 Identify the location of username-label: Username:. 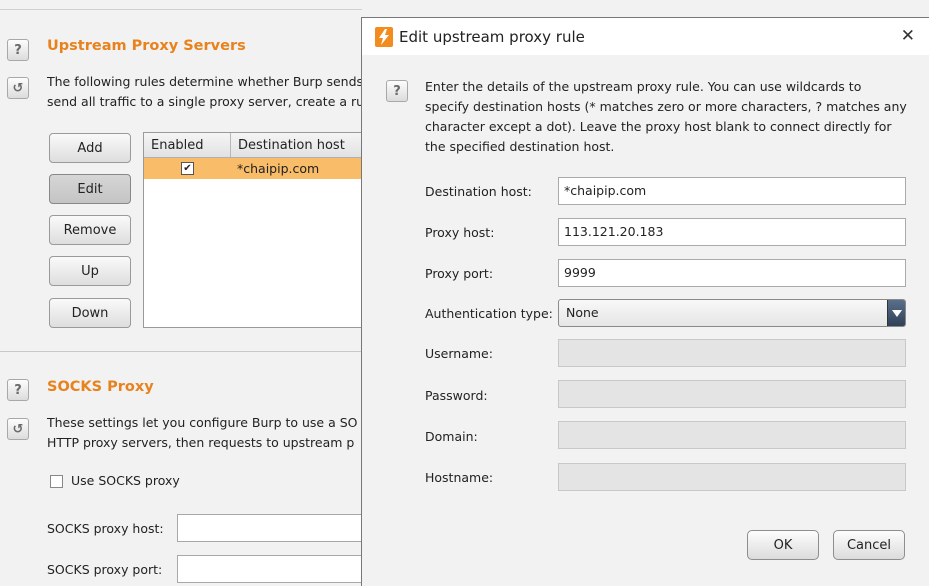
(459, 353).